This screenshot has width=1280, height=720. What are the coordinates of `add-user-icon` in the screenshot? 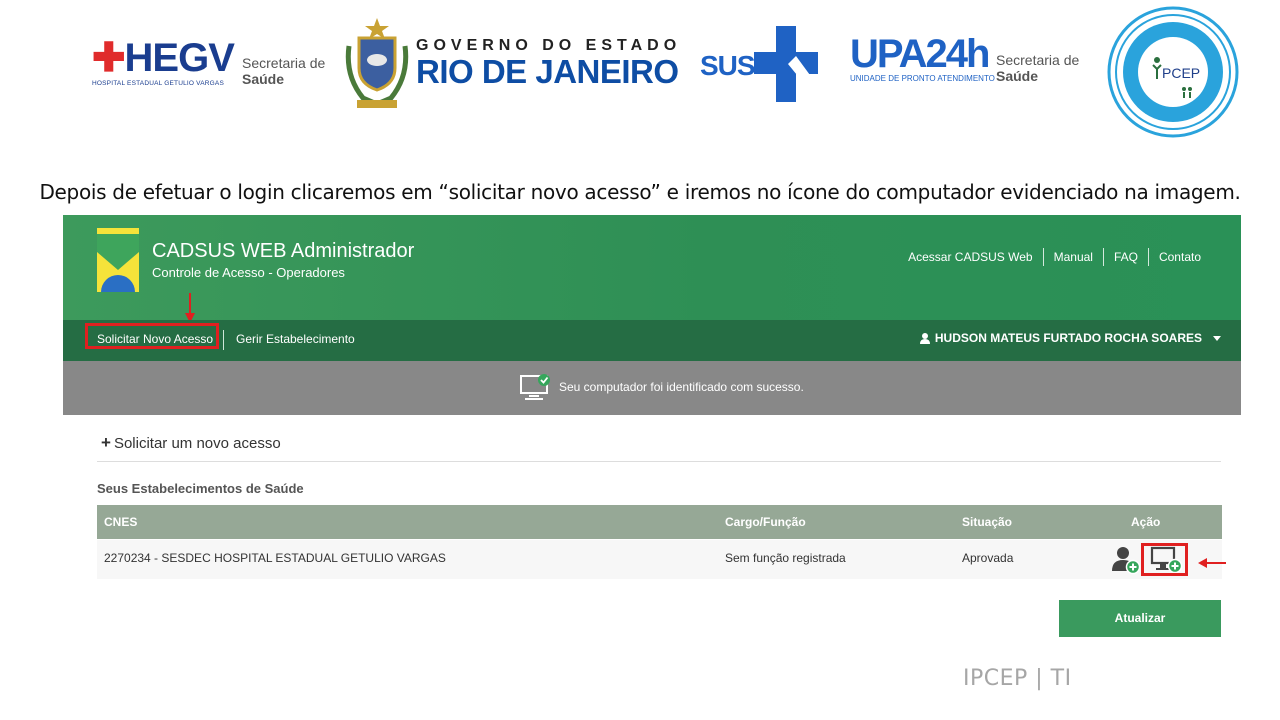 It's located at (1126, 560).